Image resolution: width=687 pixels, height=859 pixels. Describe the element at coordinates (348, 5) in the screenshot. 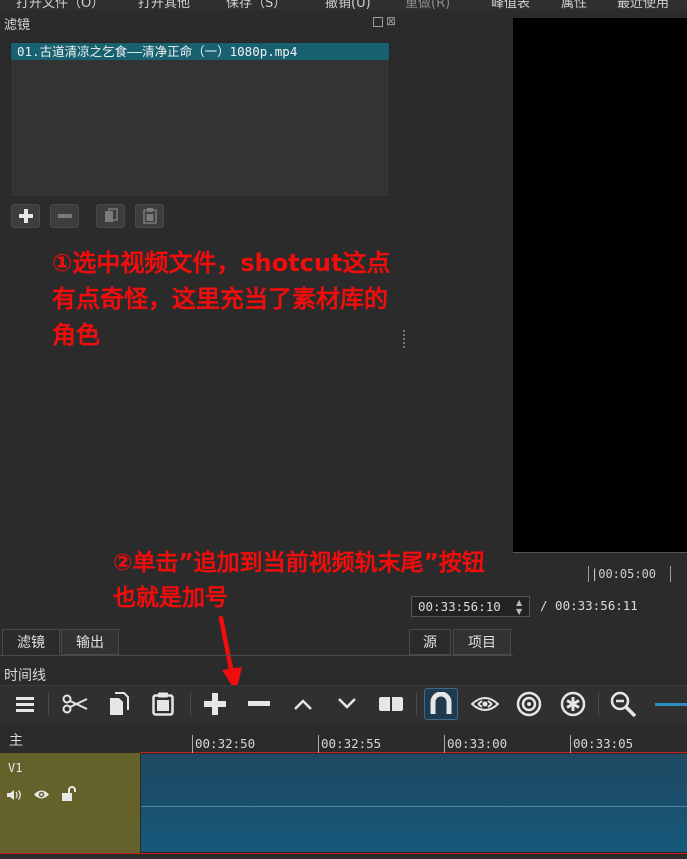

I see `menu-undo: 撤销(U)` at that location.